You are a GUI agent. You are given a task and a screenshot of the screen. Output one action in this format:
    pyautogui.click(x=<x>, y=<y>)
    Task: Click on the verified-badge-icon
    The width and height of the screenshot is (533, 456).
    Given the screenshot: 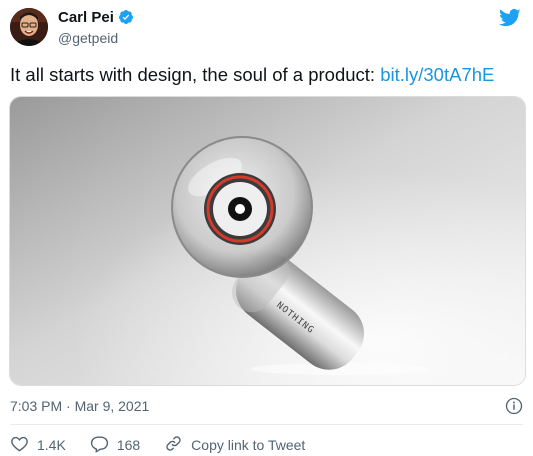 What is the action you would take?
    pyautogui.click(x=126, y=17)
    